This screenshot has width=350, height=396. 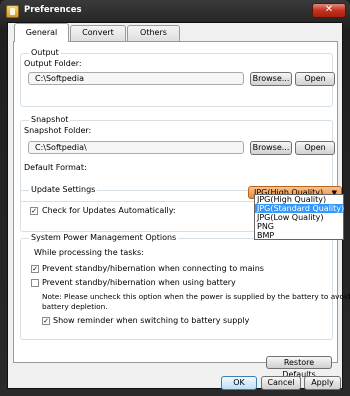 What do you see at coordinates (35, 269) in the screenshot?
I see `prevent-mains-checkbox: ✓` at bounding box center [35, 269].